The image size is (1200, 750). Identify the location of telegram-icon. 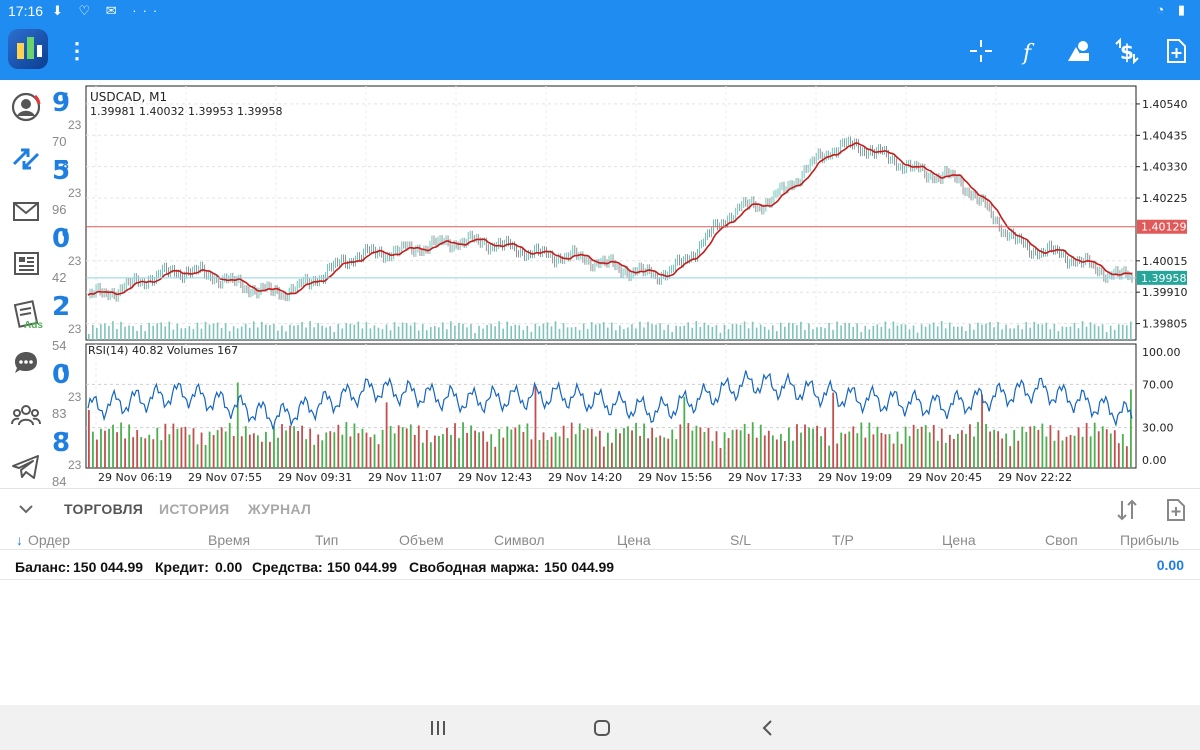
(26, 467).